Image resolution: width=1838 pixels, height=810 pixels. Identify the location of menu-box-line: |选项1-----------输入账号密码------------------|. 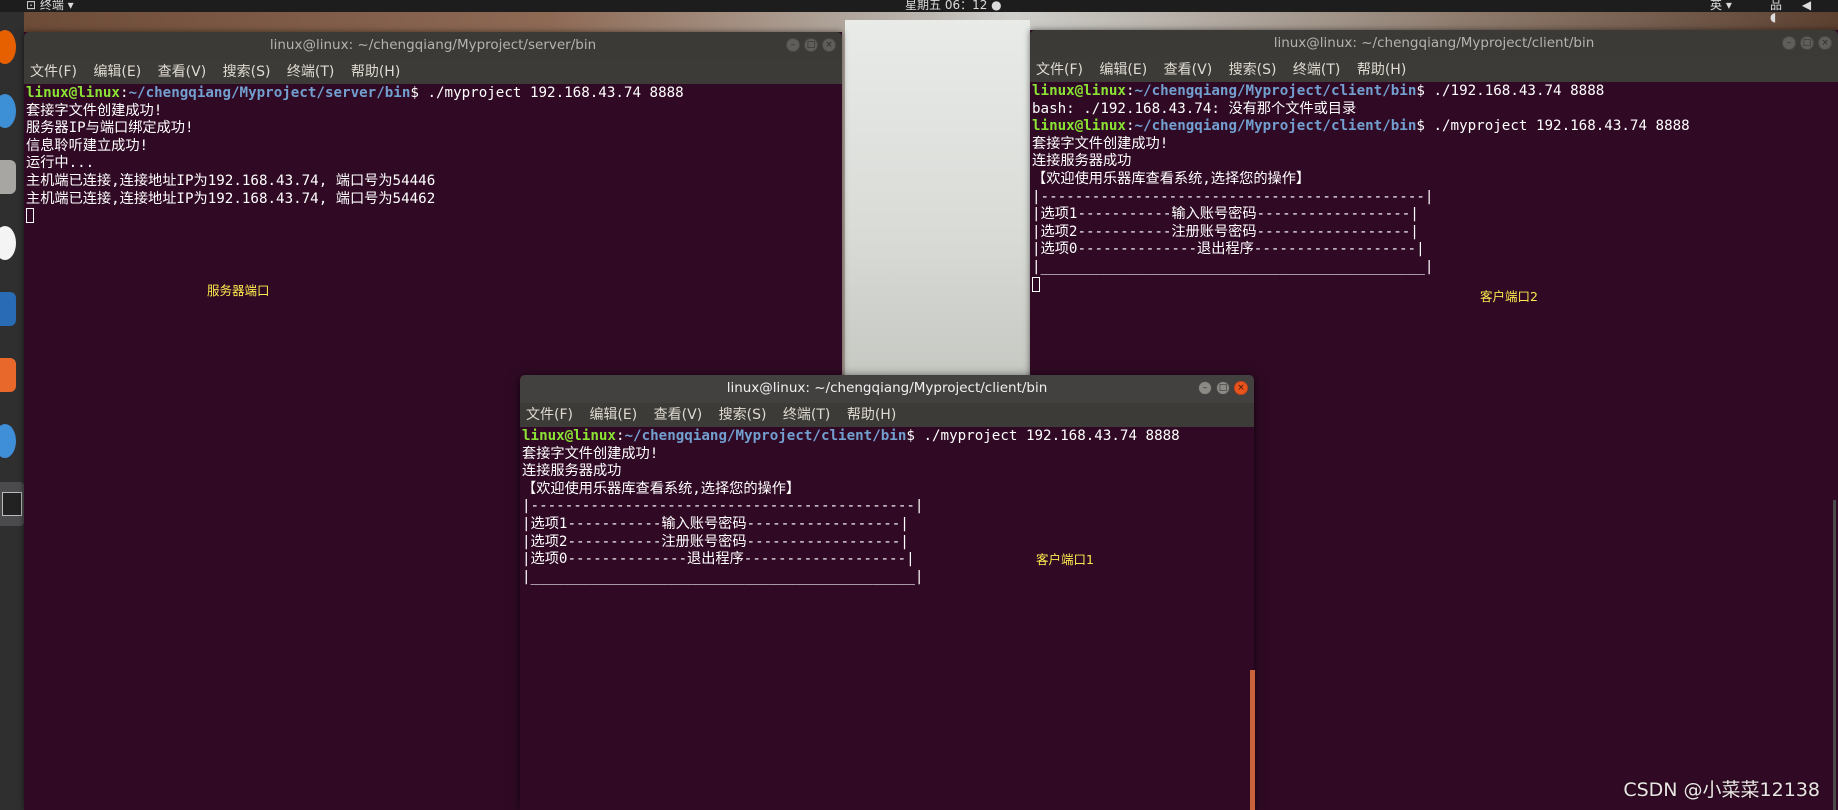
(715, 523).